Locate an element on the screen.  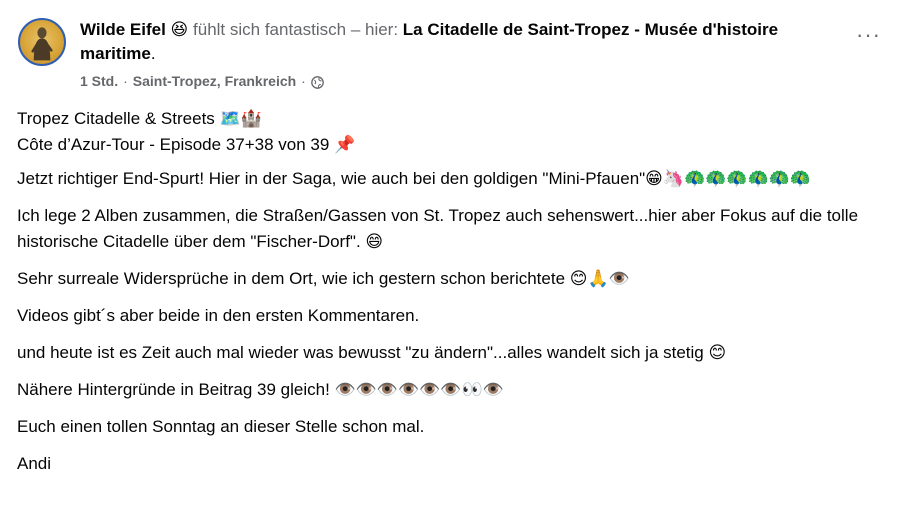
post-meta: 1 Std. · Saint-Tropez, Frankreich · is located at coordinates (459, 81).